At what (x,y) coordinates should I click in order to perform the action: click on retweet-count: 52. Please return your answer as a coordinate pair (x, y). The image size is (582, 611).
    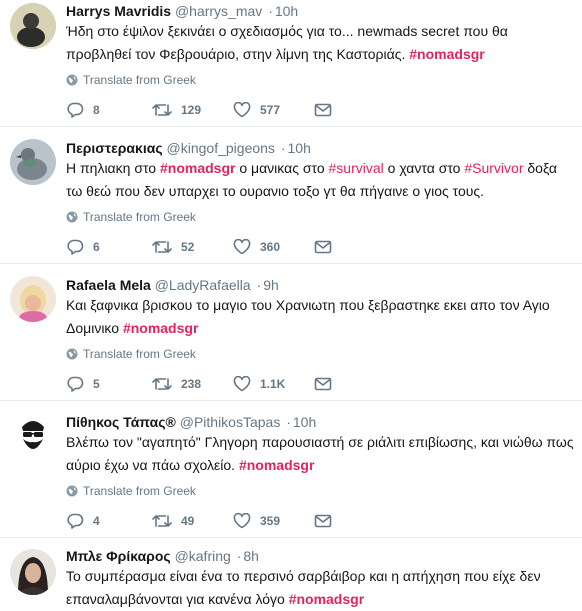
    Looking at the image, I should click on (188, 247).